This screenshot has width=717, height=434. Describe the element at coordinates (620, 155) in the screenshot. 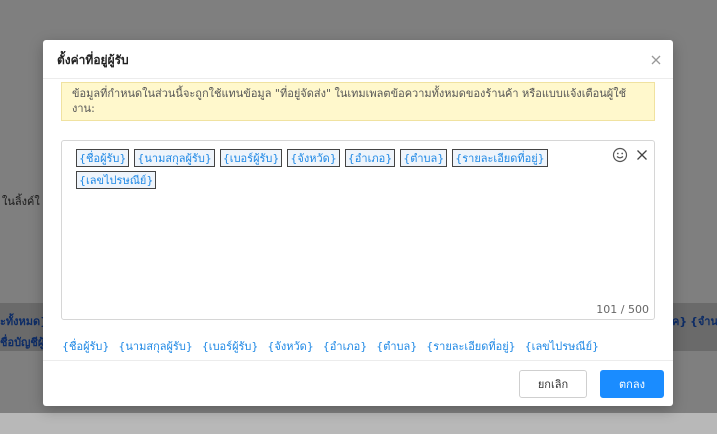

I see `smiley-icon` at that location.